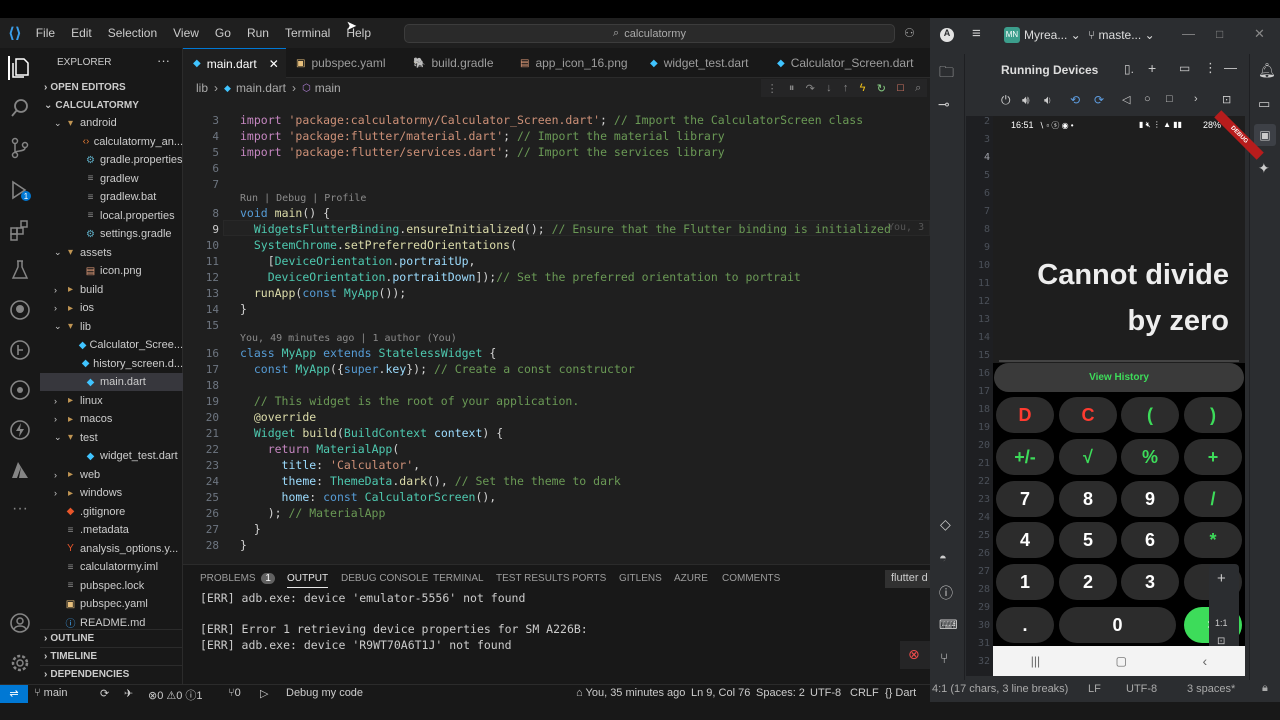 This screenshot has width=1280, height=720. I want to click on search-icon, so click(20, 108).